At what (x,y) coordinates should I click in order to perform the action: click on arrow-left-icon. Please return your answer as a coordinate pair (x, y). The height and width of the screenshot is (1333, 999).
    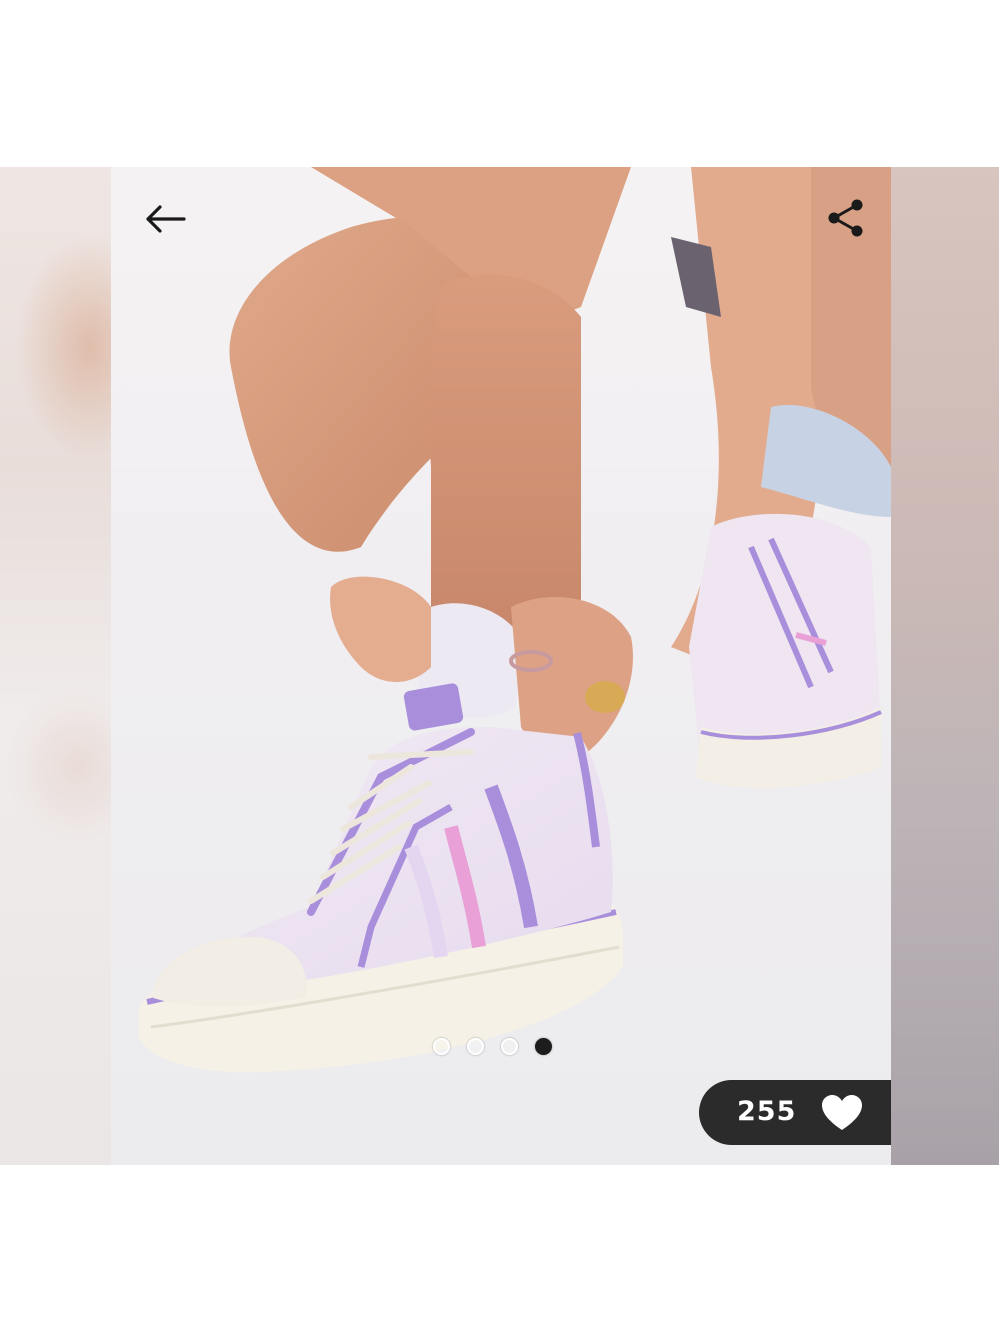
    Looking at the image, I should click on (166, 219).